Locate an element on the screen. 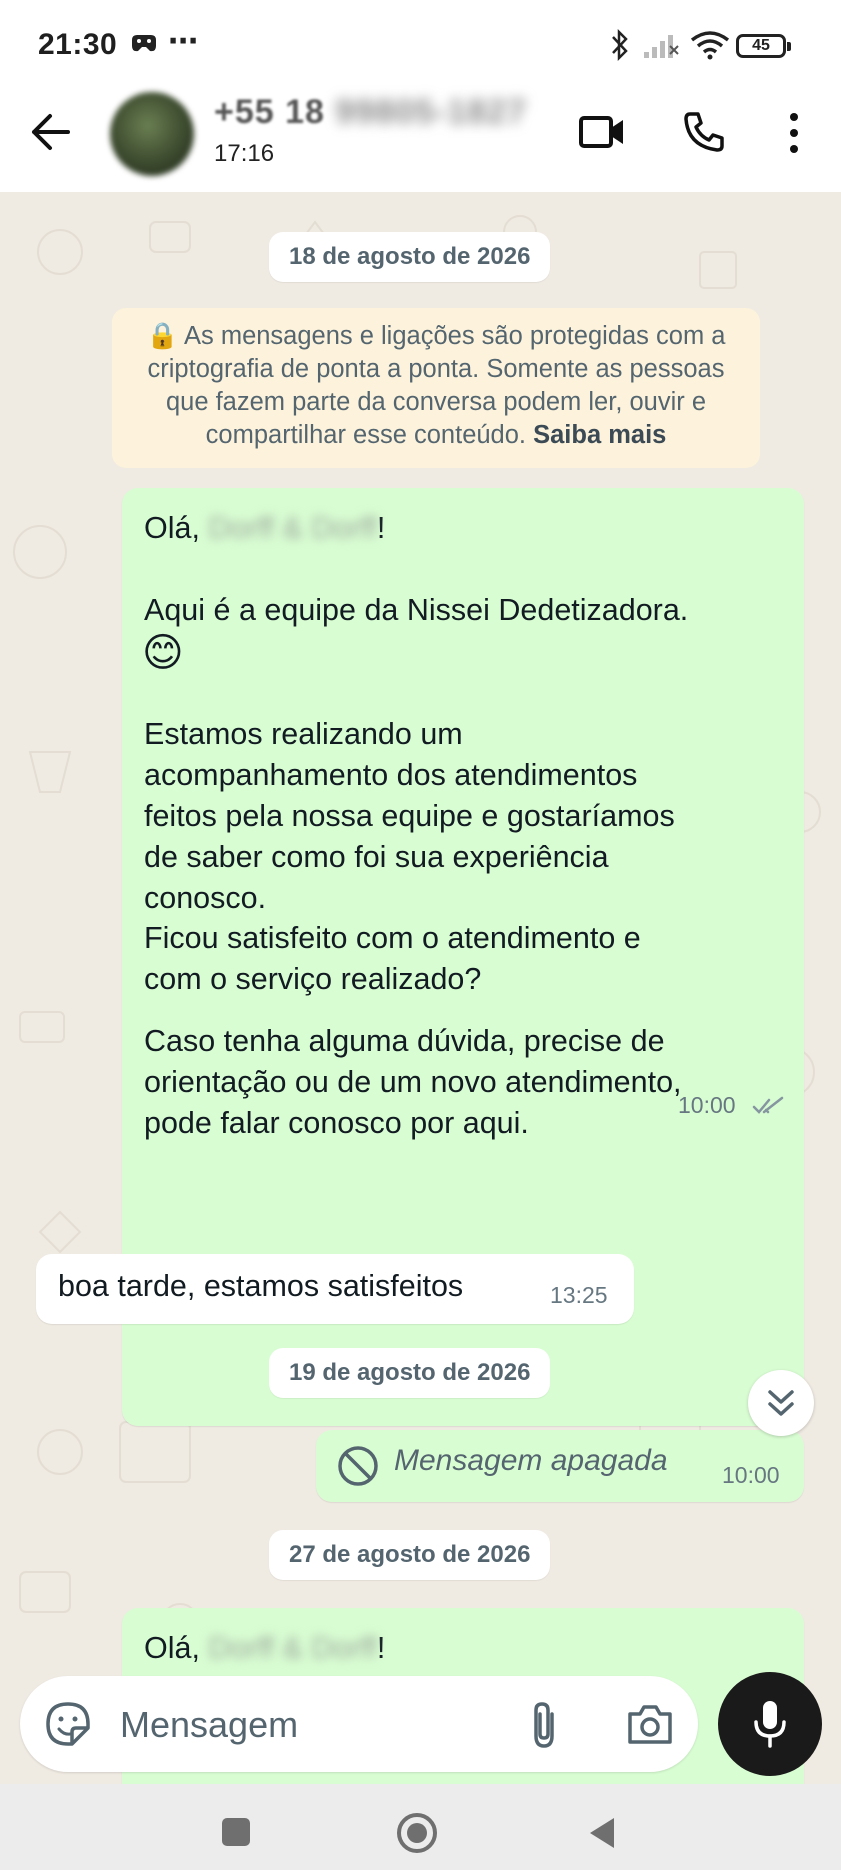 Image resolution: width=841 pixels, height=1870 pixels. deleted-message: Mensagem apagada 10:00 is located at coordinates (560, 1466).